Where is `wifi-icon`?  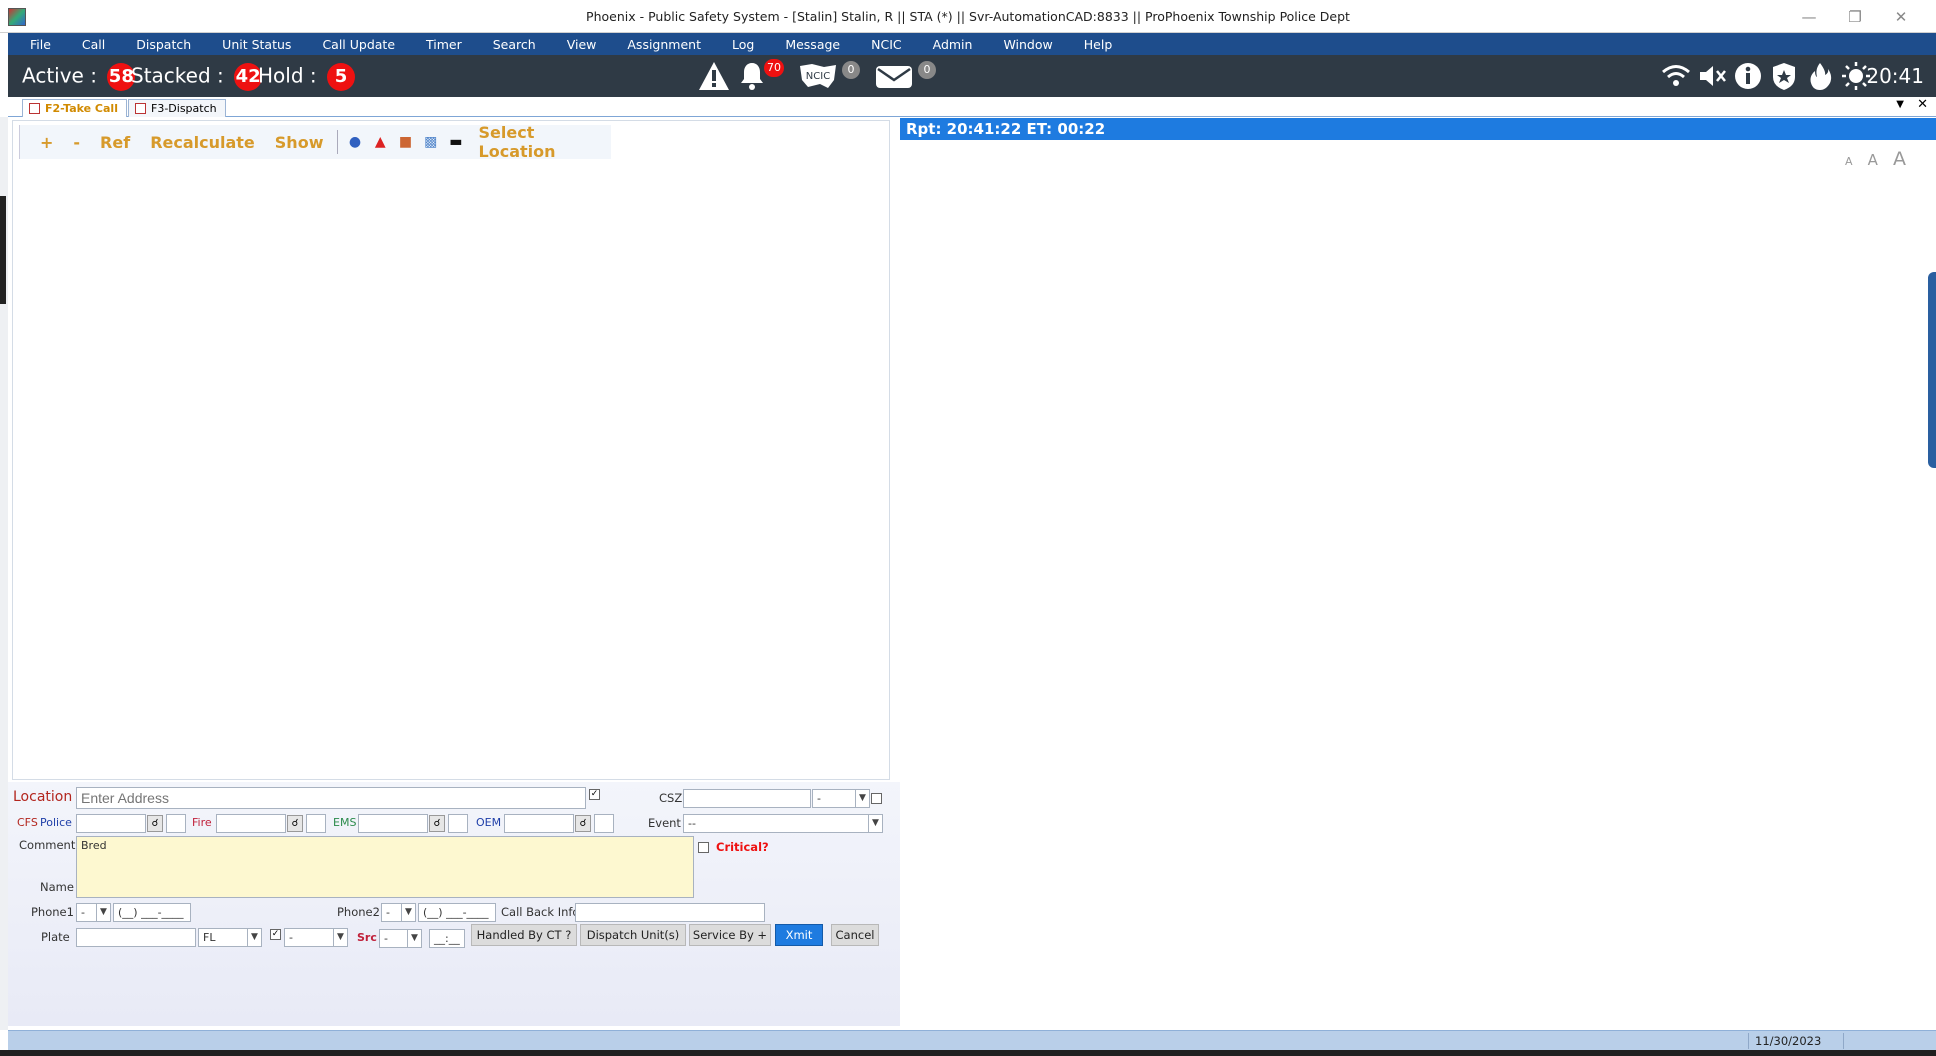
wifi-icon is located at coordinates (1676, 76).